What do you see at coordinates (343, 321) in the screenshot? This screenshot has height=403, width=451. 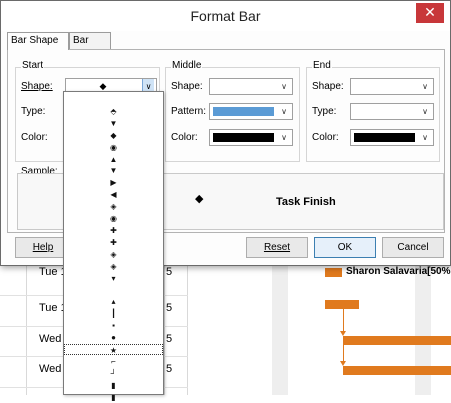 I see `link-line` at bounding box center [343, 321].